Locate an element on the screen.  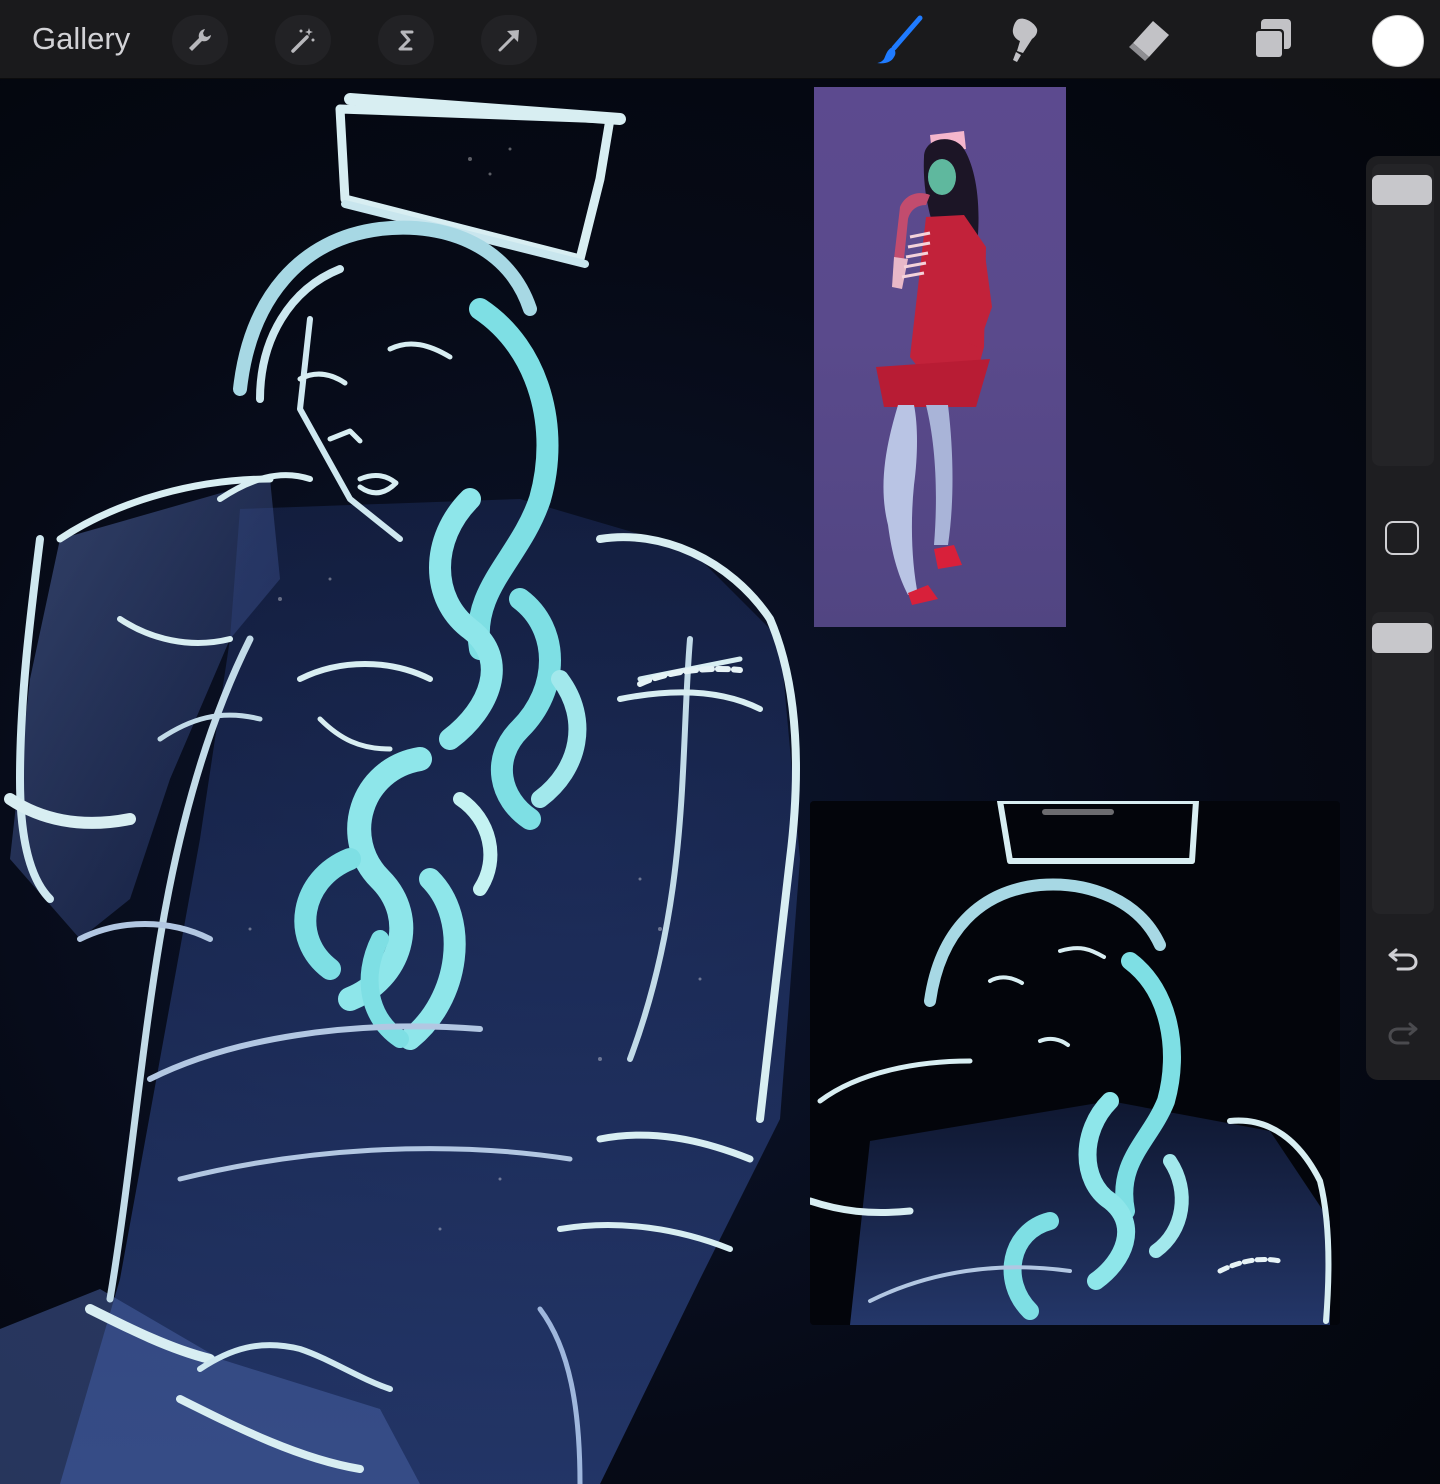
reference-thumbnail is located at coordinates (1071, 1063).